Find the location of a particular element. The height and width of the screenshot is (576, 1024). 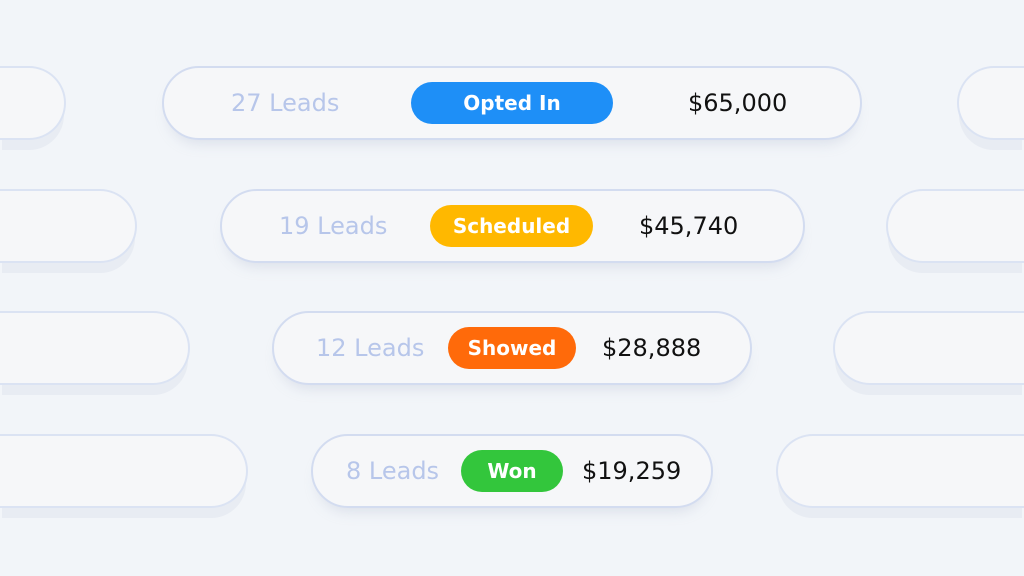

pipeline-row-opted-in: 27 Leads Opted In $65,000 is located at coordinates (512, 103).